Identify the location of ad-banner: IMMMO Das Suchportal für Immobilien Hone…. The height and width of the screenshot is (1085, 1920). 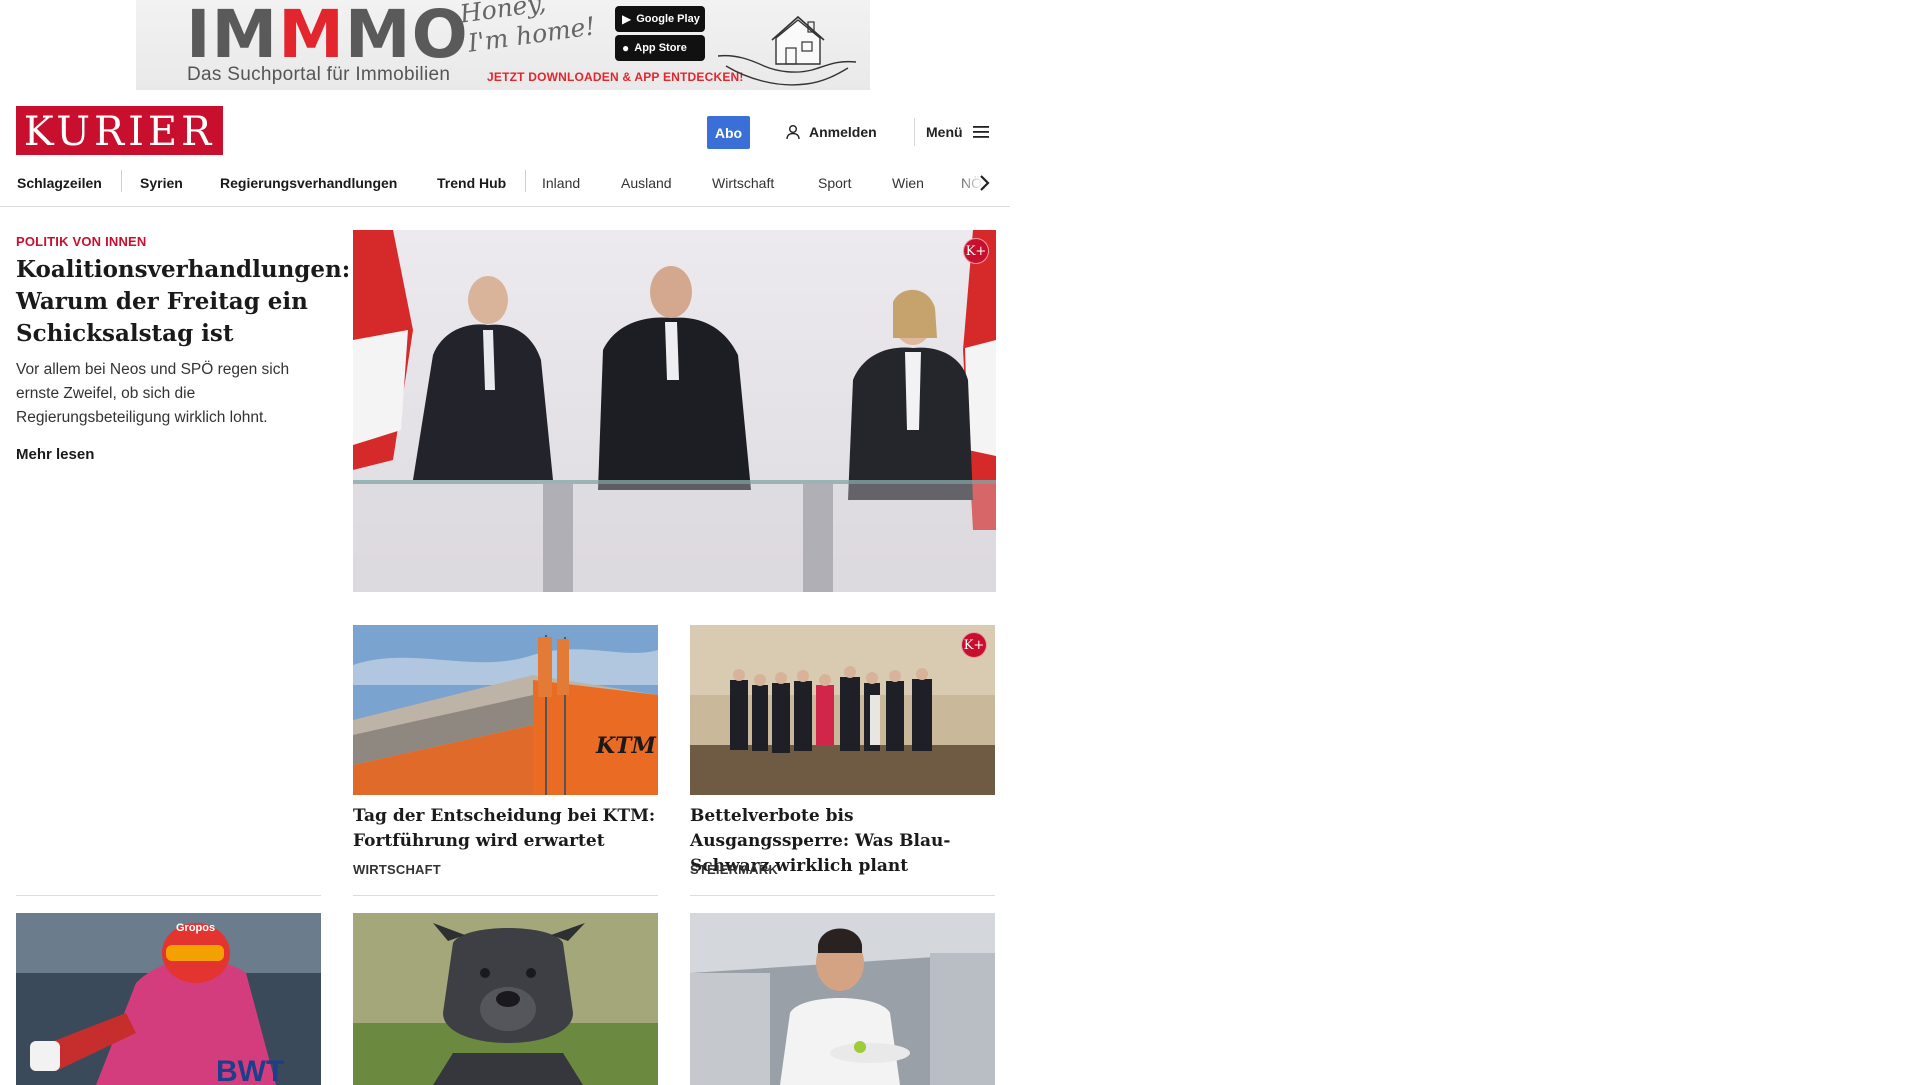
(503, 45).